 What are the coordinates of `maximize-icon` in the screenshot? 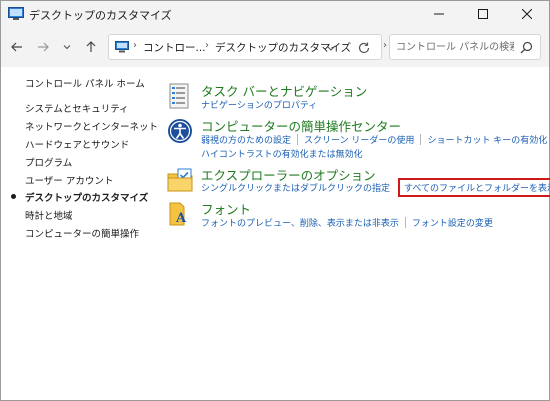 It's located at (483, 14).